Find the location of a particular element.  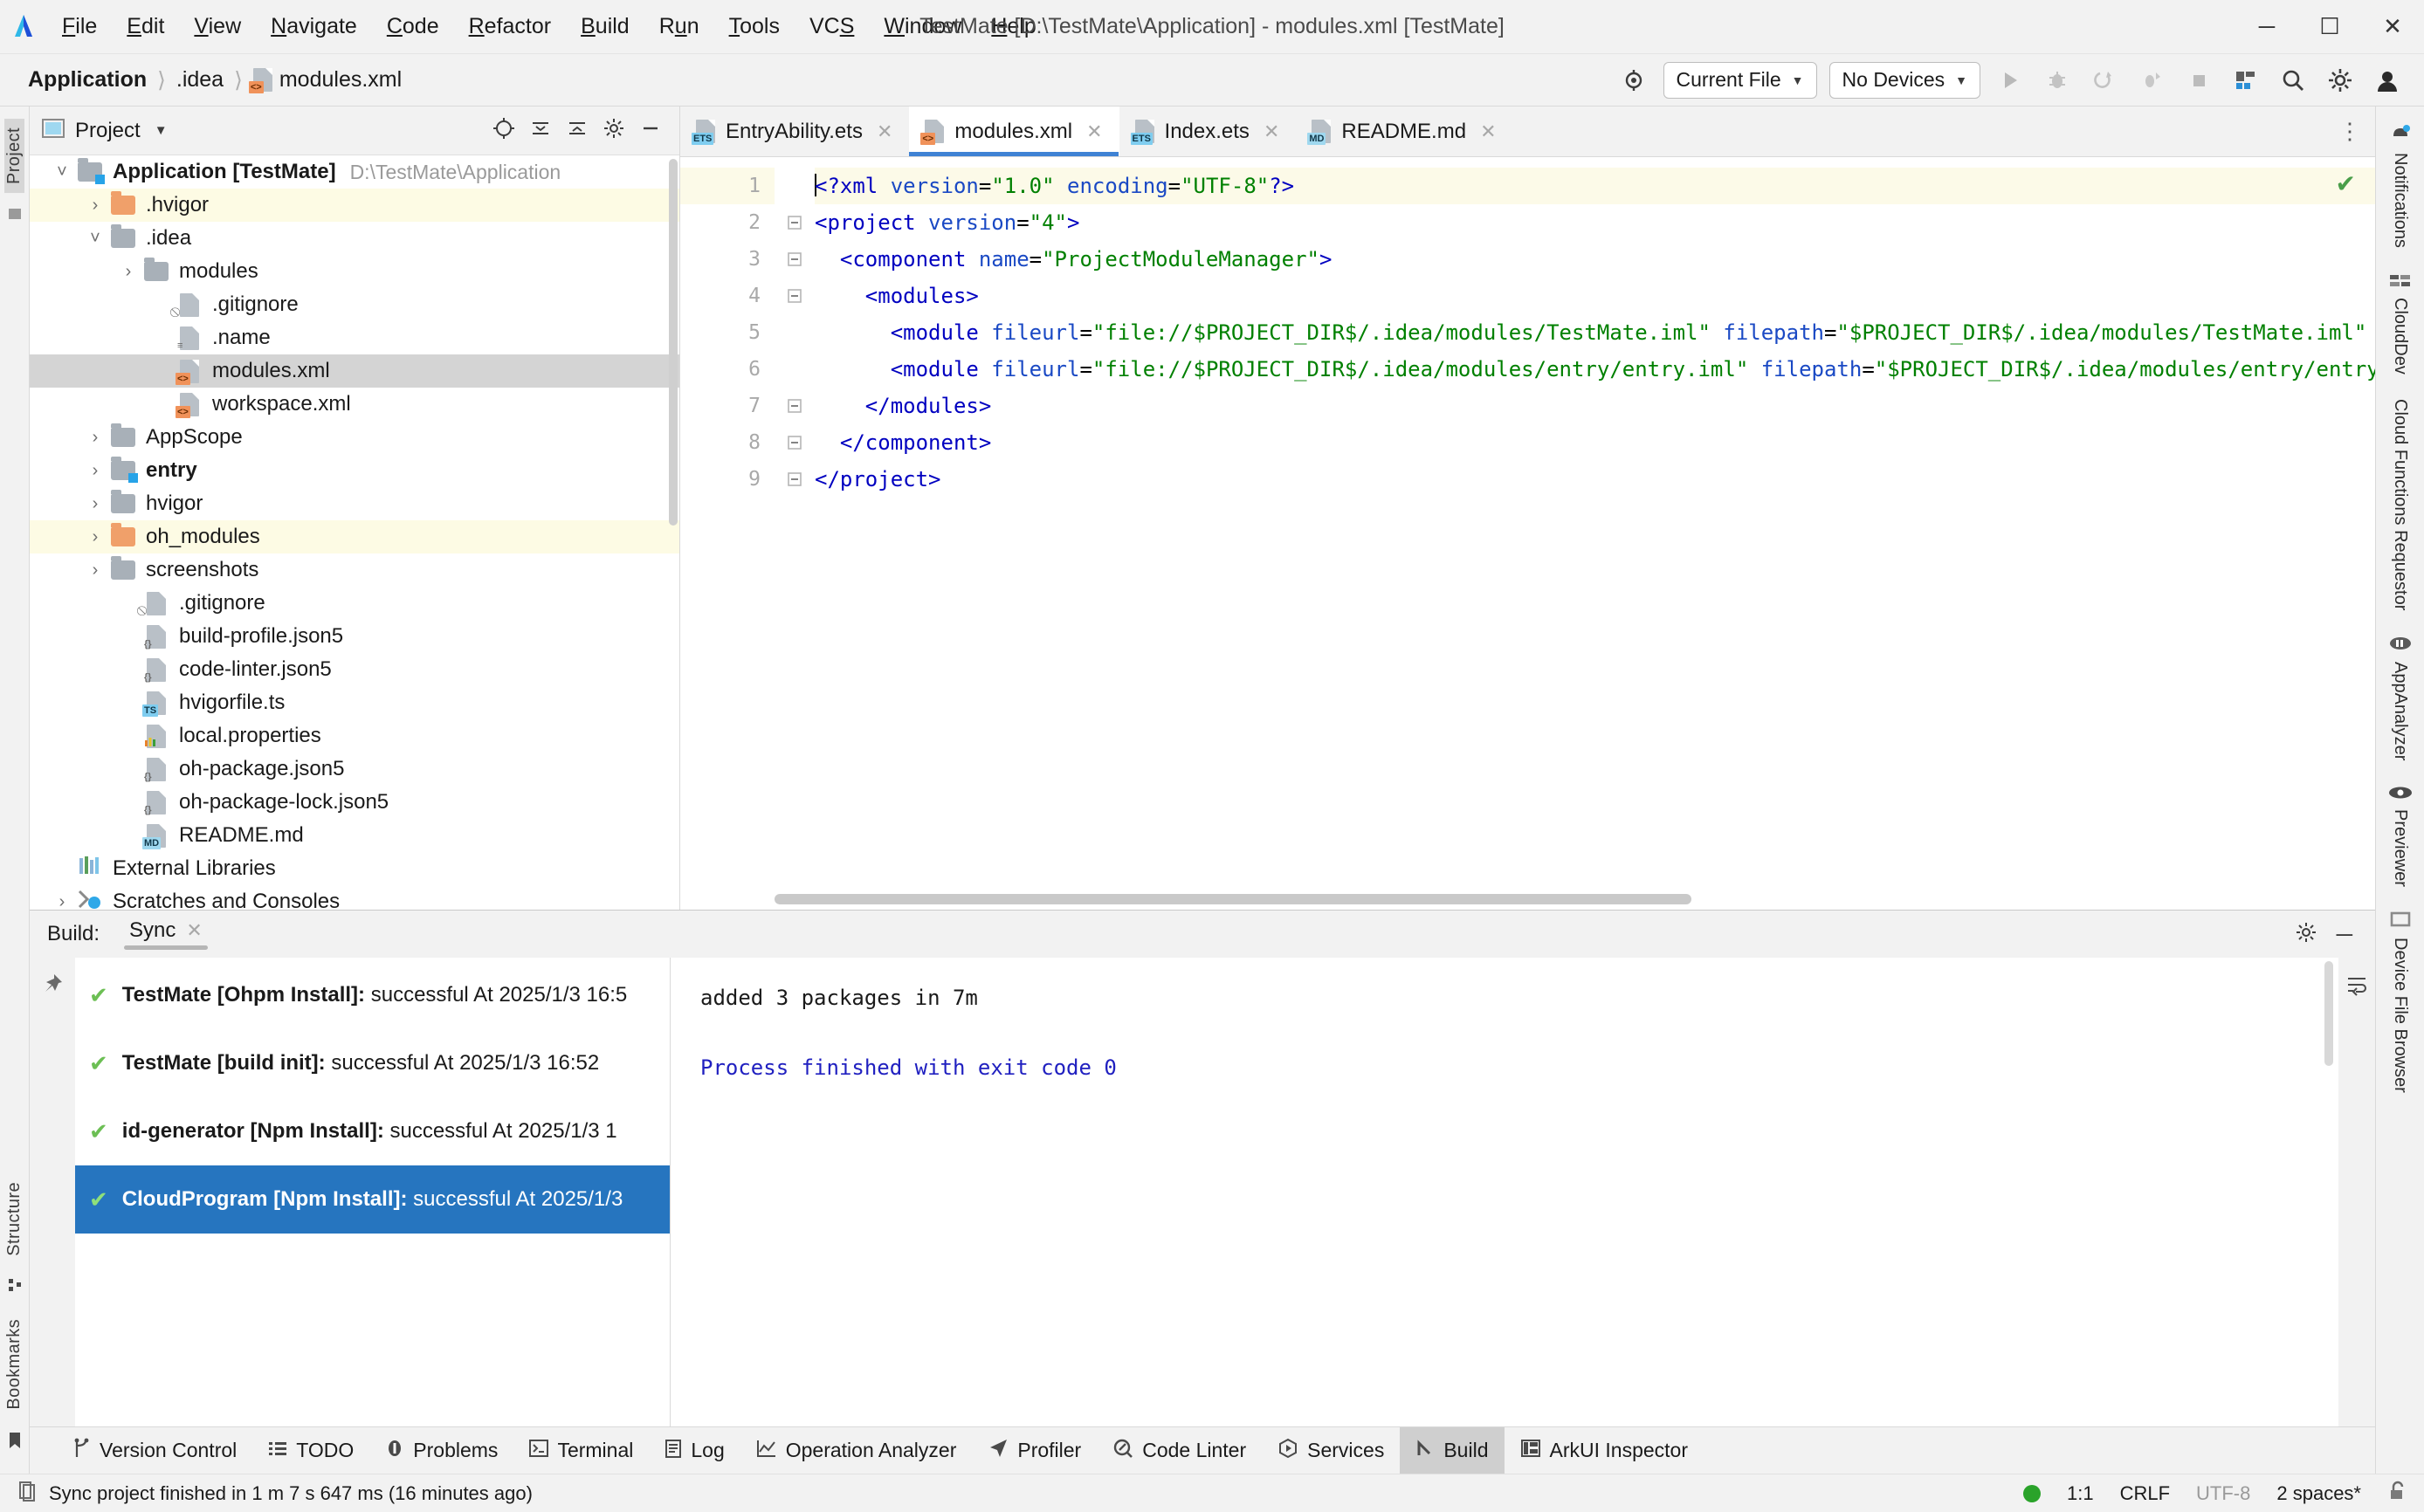

caret-position: 1:1 is located at coordinates (2080, 1493).